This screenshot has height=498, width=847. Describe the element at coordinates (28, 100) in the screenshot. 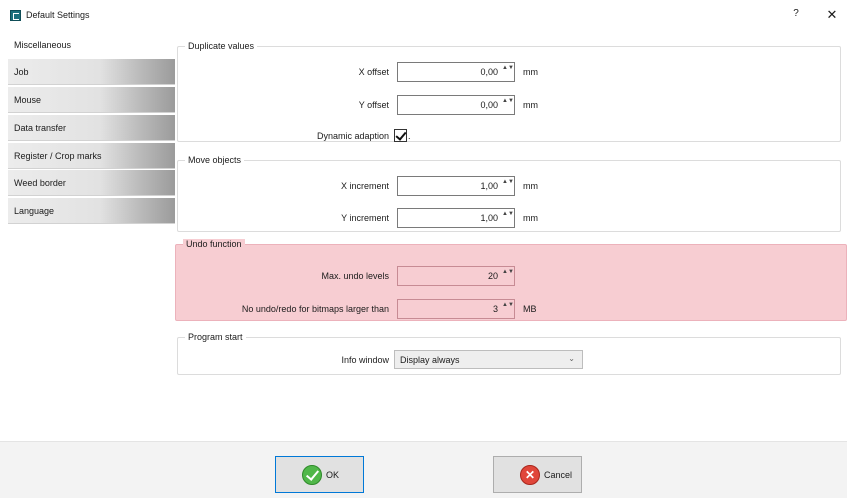

I see `sidebar-item-label: Mouse` at that location.